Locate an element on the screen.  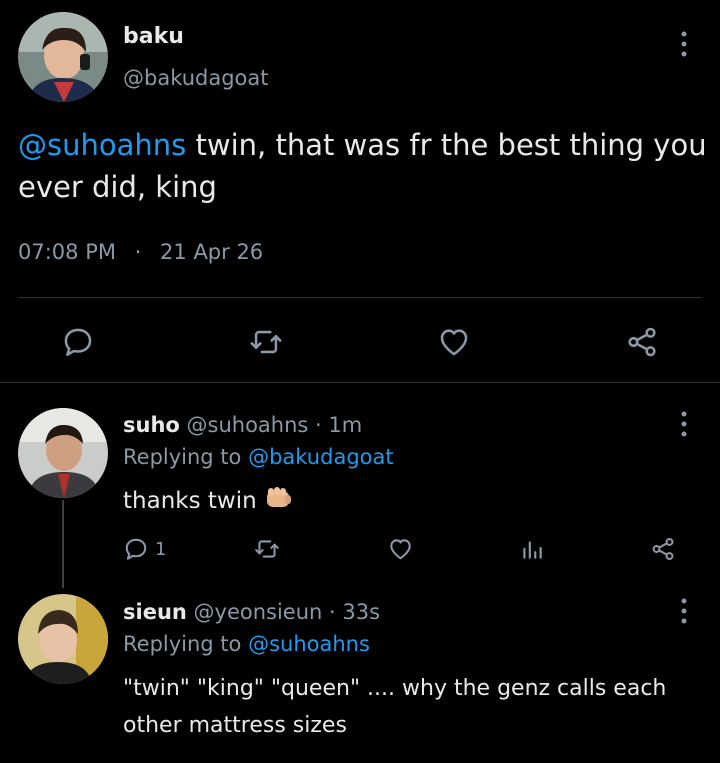
reply-handle: @suhoahns is located at coordinates (248, 425).